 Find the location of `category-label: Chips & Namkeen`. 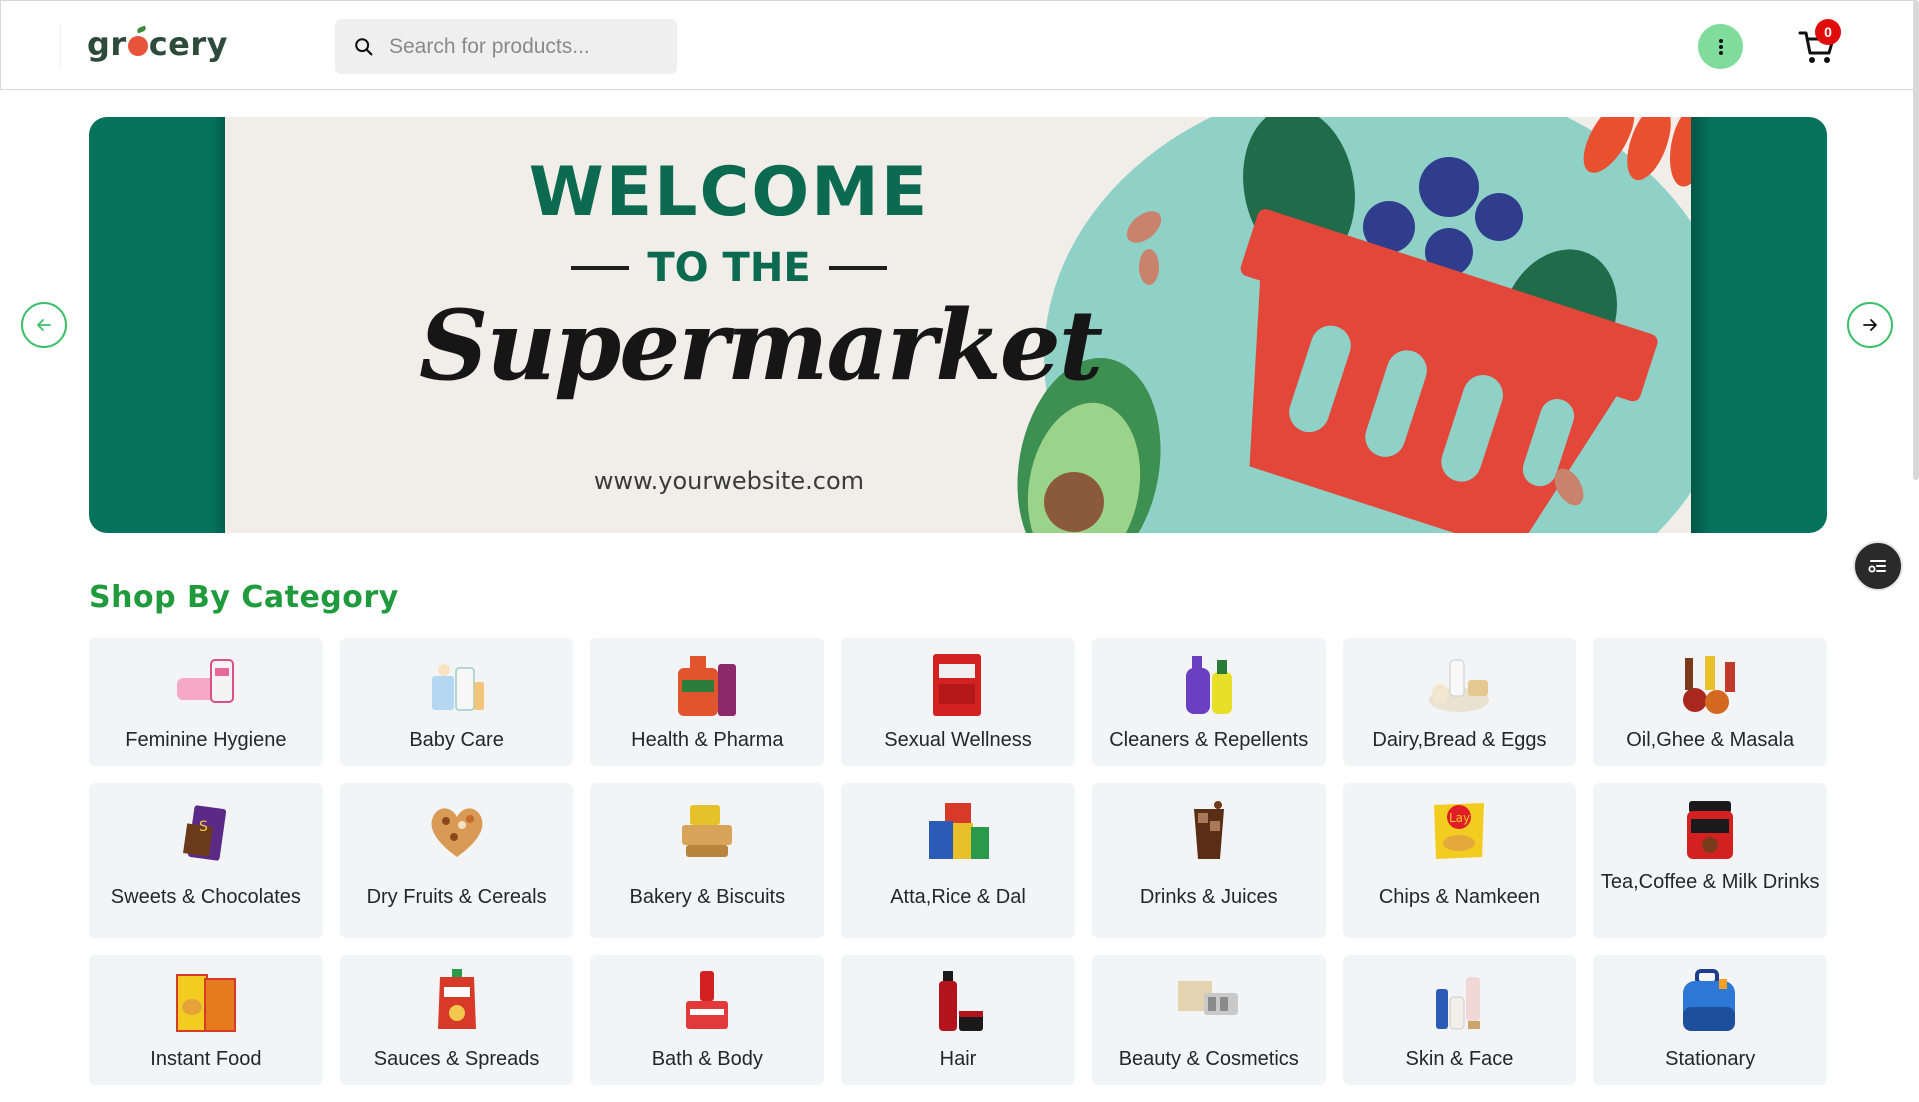

category-label: Chips & Namkeen is located at coordinates (1459, 897).